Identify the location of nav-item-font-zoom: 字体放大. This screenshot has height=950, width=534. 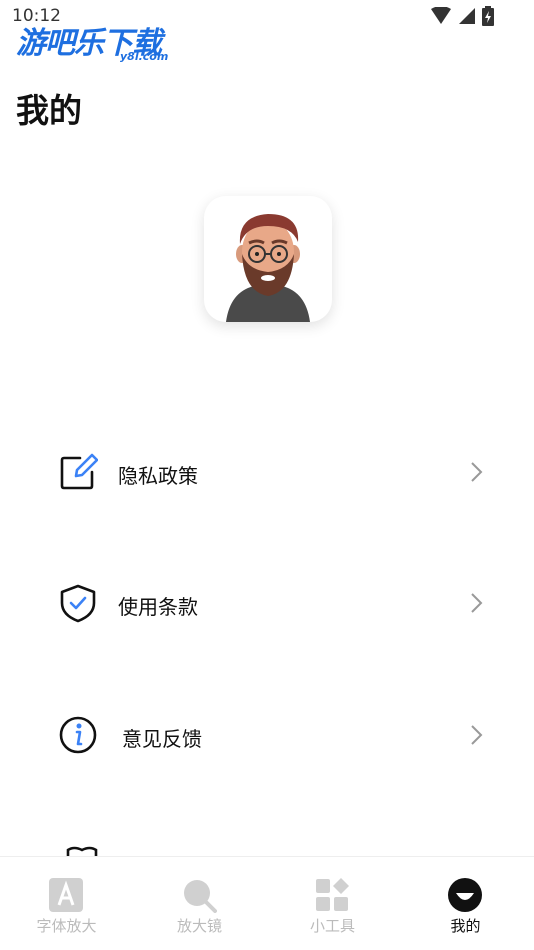
(66, 903).